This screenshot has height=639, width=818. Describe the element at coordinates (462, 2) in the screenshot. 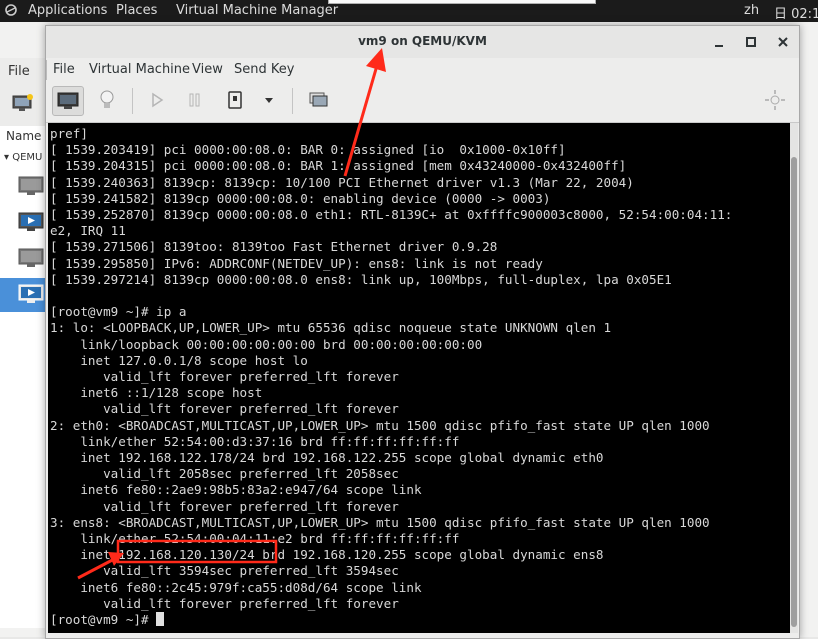

I see `hidden-search-box` at that location.